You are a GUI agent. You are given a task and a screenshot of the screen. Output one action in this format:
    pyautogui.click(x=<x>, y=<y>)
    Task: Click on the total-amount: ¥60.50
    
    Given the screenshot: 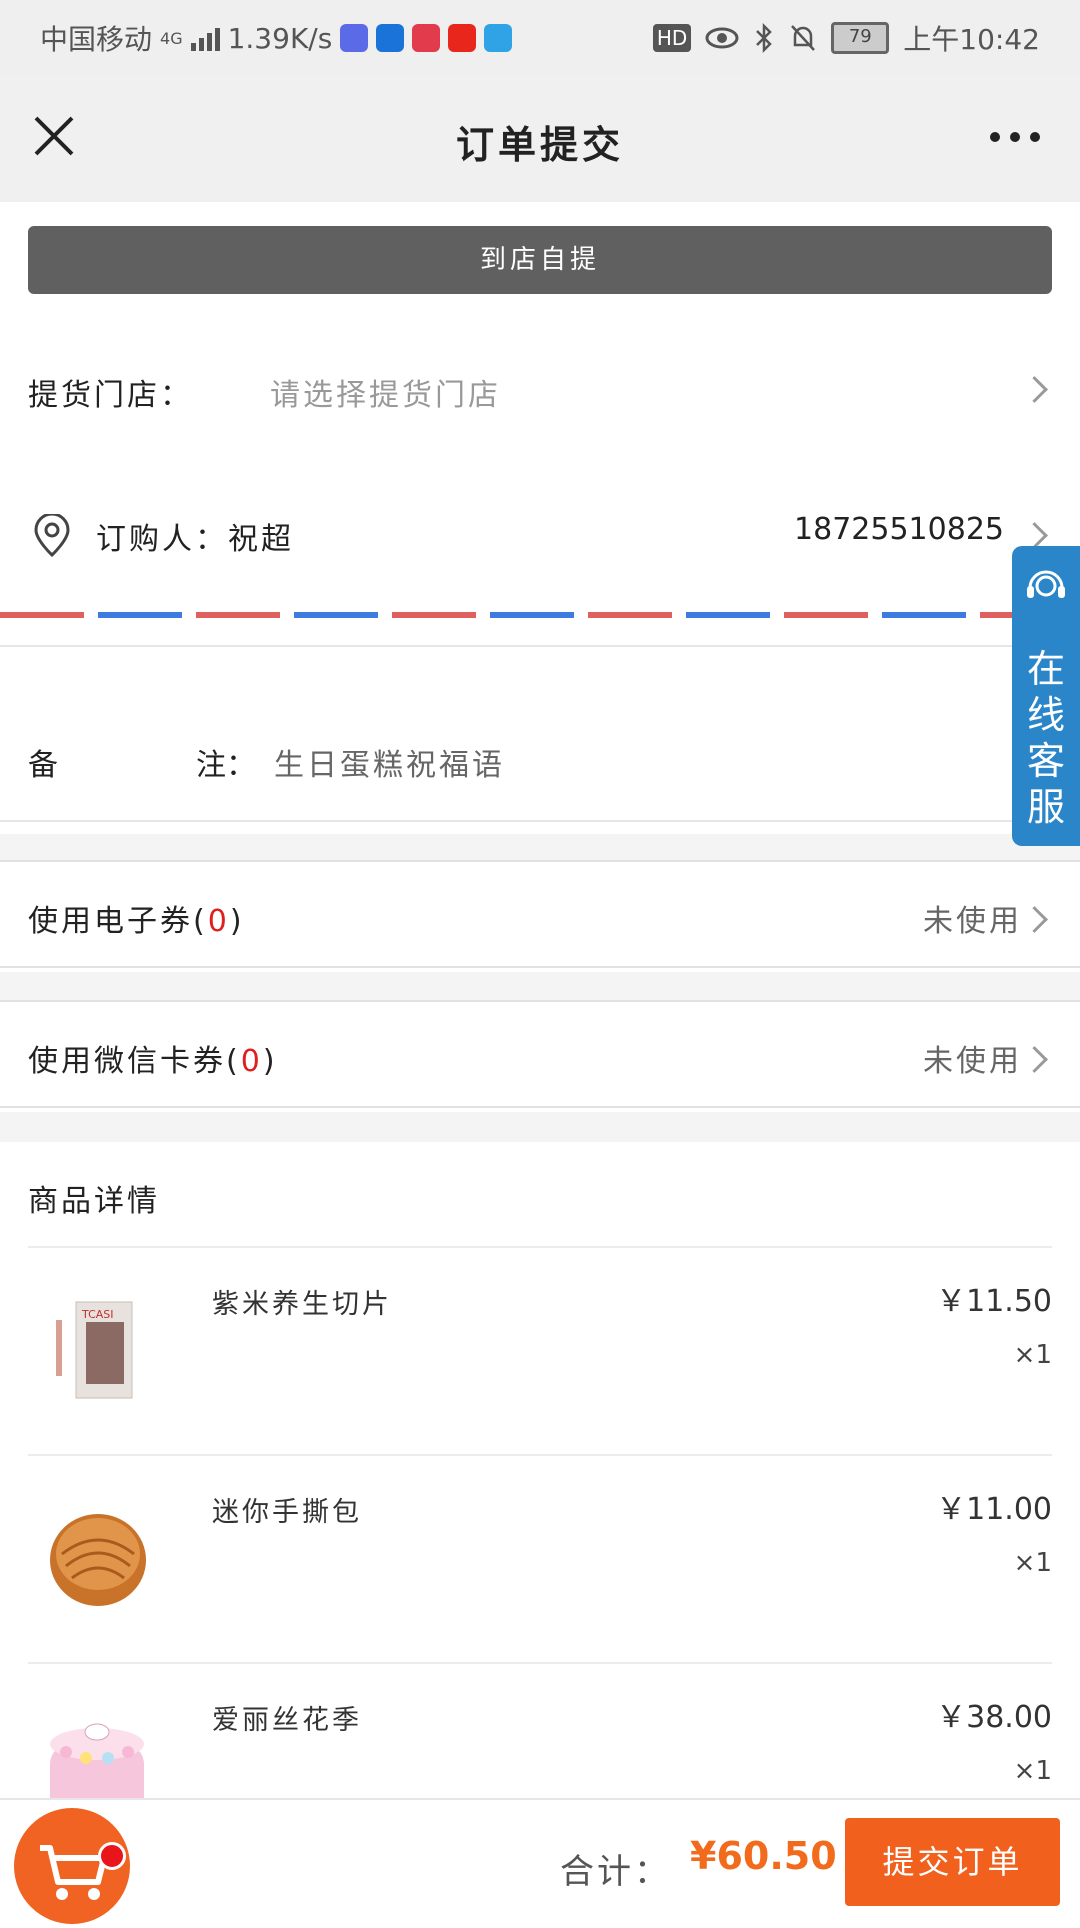 What is the action you would take?
    pyautogui.click(x=763, y=1856)
    